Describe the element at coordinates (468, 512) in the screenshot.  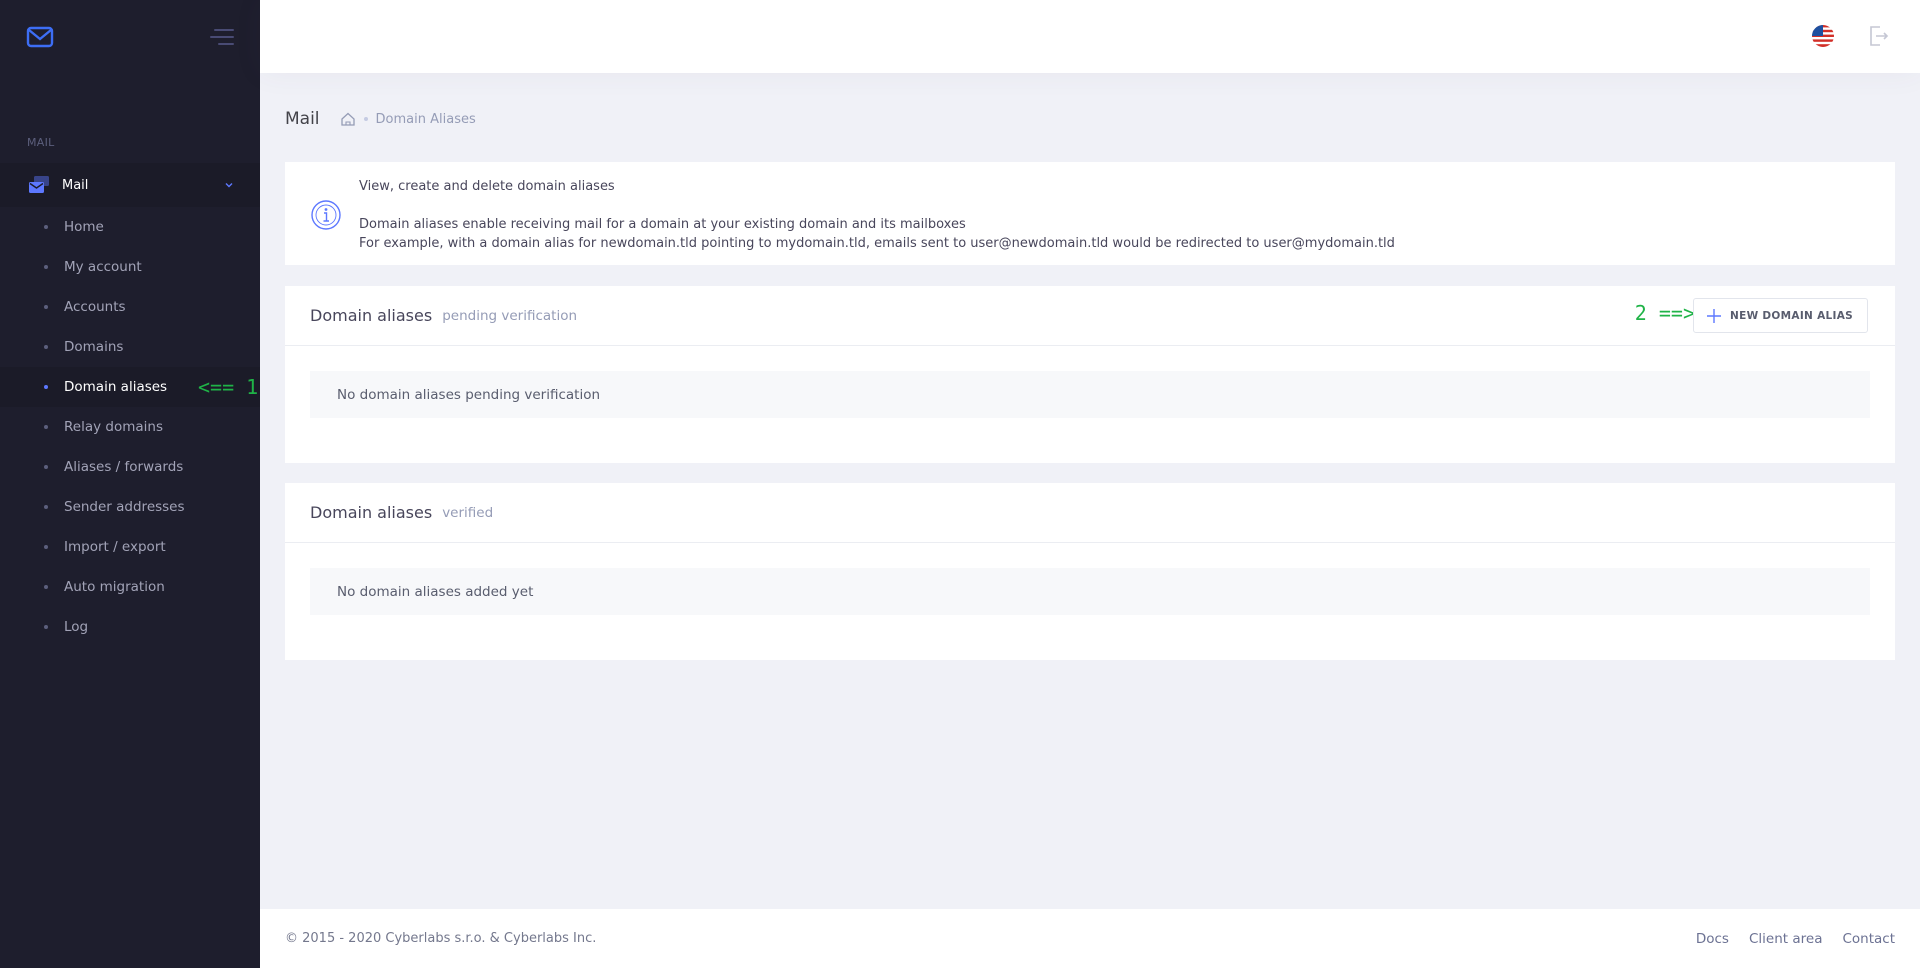
I see `card-subtitle: verified` at that location.